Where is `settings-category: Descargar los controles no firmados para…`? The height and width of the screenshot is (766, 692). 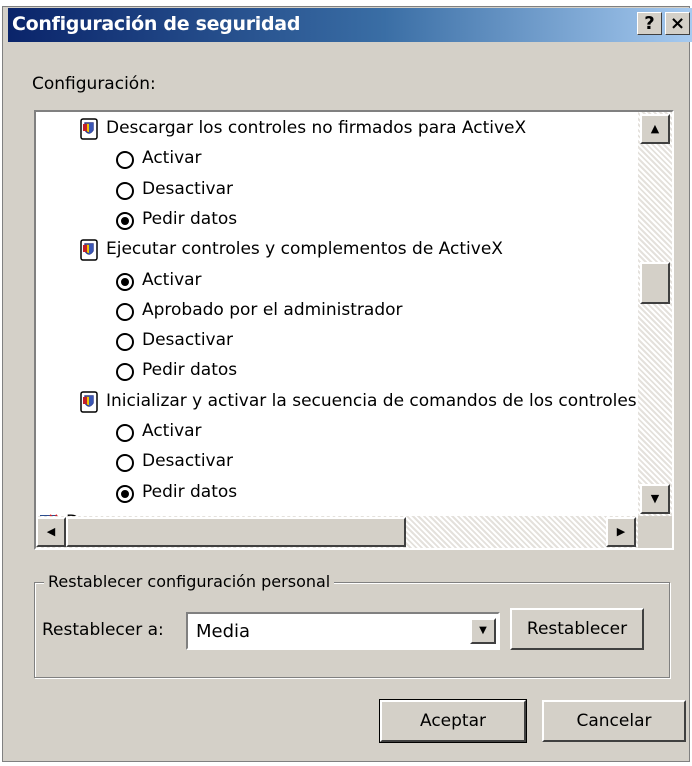
settings-category: Descargar los controles no firmados para… is located at coordinates (337, 129).